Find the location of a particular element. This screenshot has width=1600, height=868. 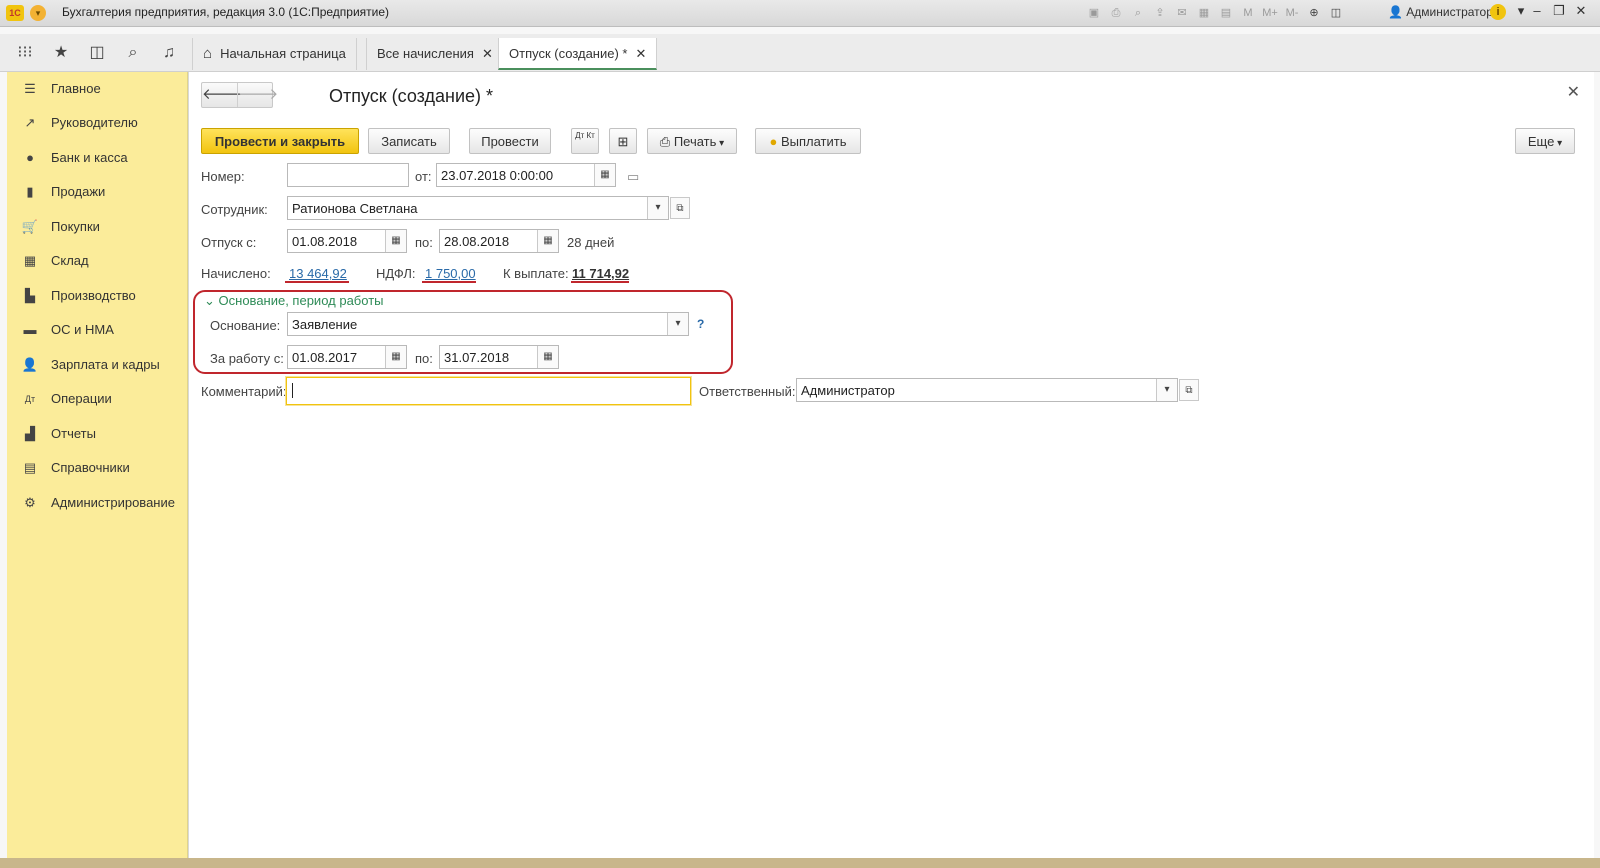

close-form-icon: ✕ is located at coordinates (1573, 92).